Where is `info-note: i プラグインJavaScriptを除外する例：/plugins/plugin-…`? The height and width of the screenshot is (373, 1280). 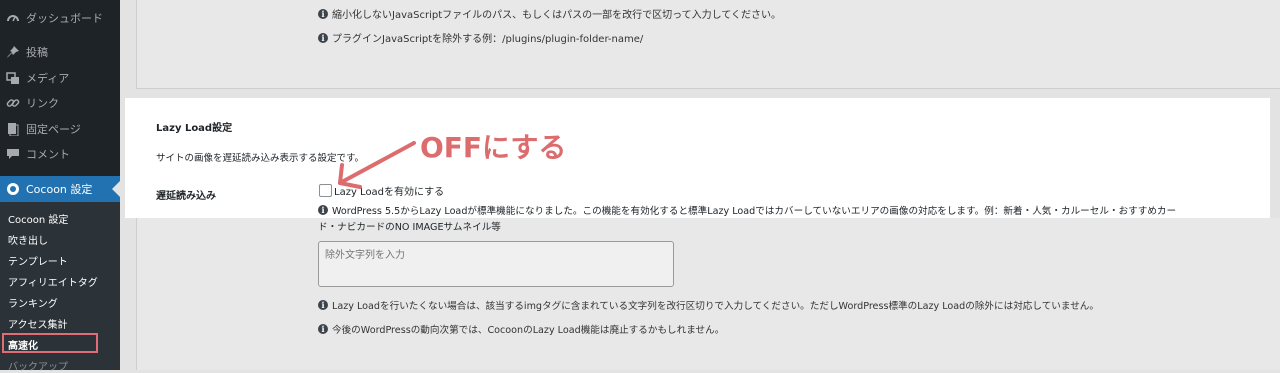
info-note: i プラグインJavaScriptを除外する例：/plugins/plugin-… is located at coordinates (480, 37).